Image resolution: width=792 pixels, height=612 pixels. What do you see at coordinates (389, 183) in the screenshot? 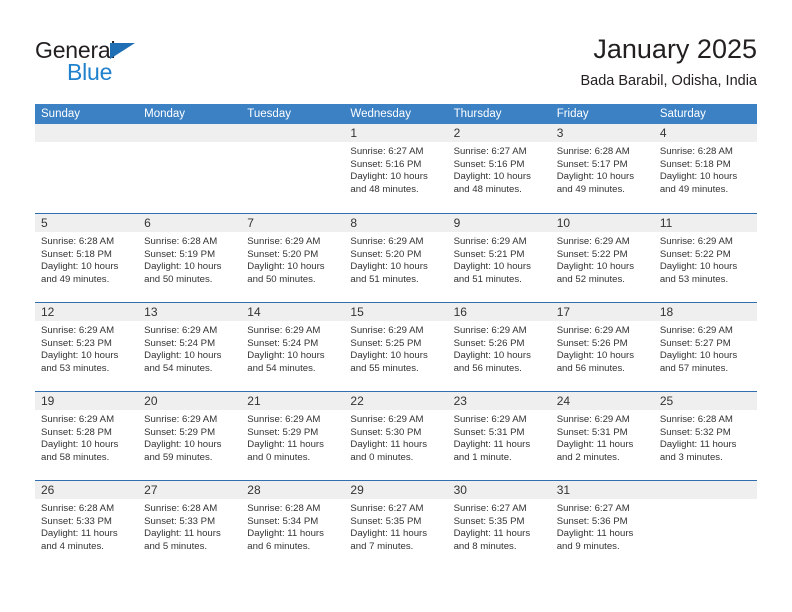
I see `daylight-text: Daylight: 10 hours and 48 minutes.` at bounding box center [389, 183].